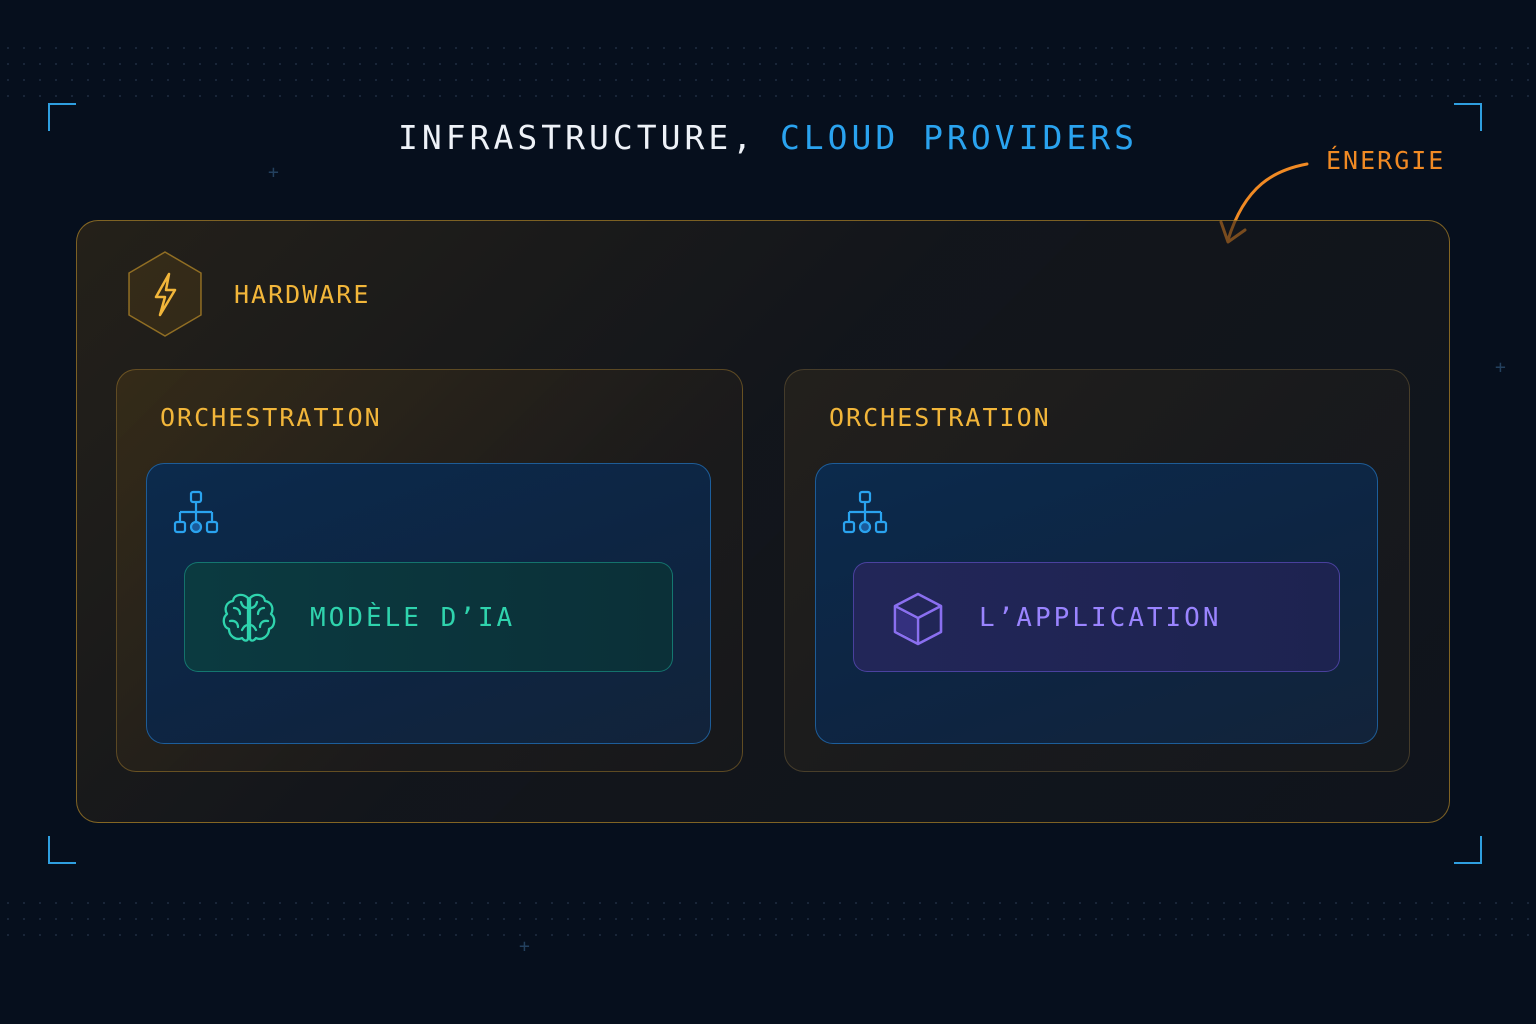 This screenshot has width=1536, height=1024. I want to click on lightning-bolt-icon, so click(165, 294).